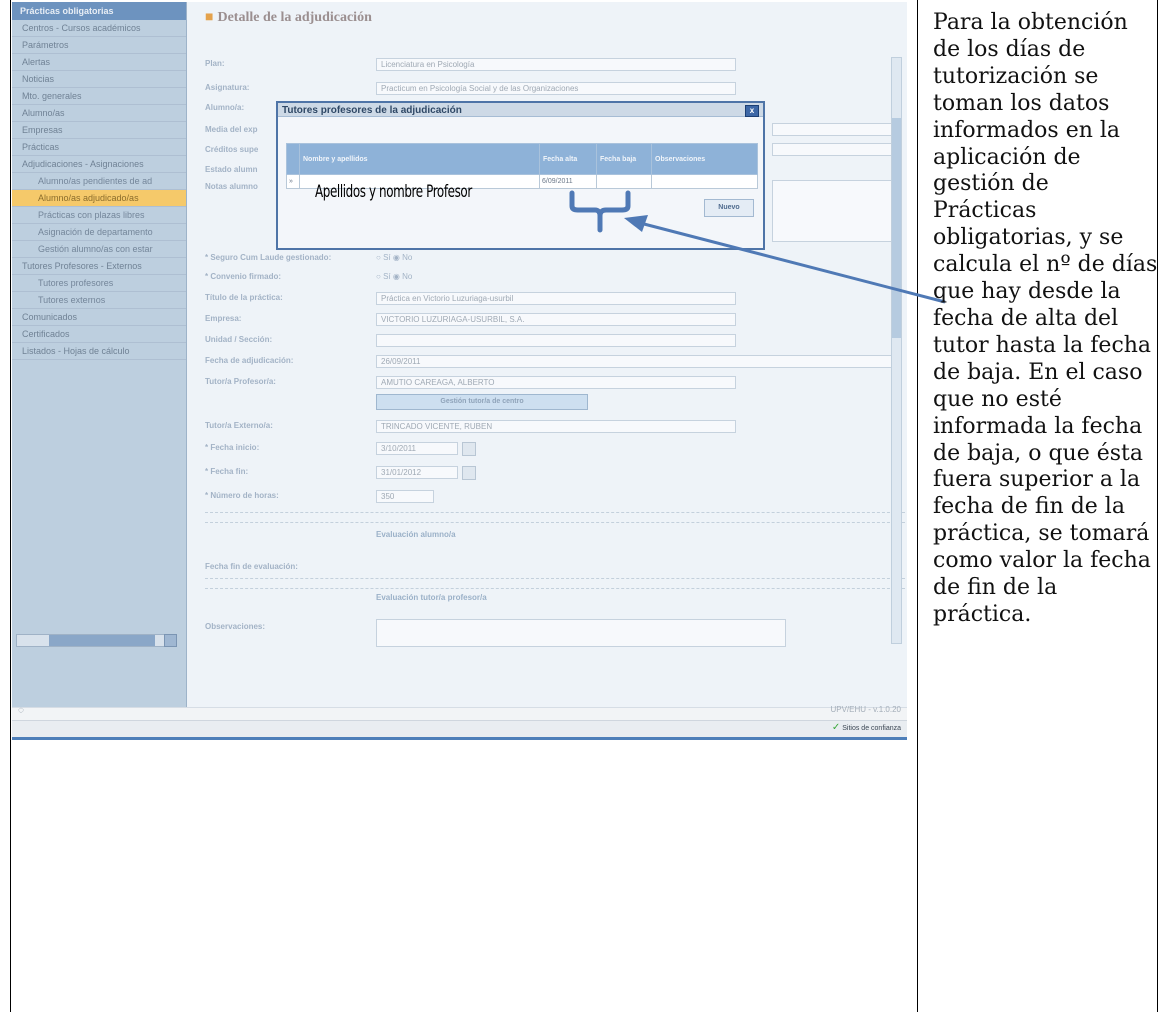  Describe the element at coordinates (833, 149) in the screenshot. I see `creditos-field` at that location.